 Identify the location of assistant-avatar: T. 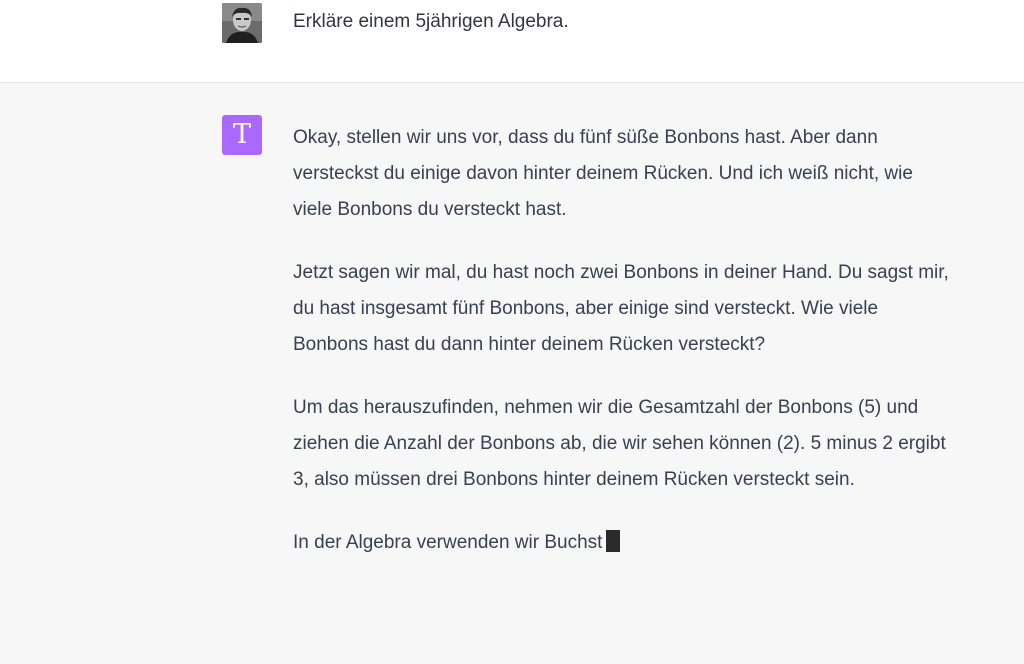
(242, 135).